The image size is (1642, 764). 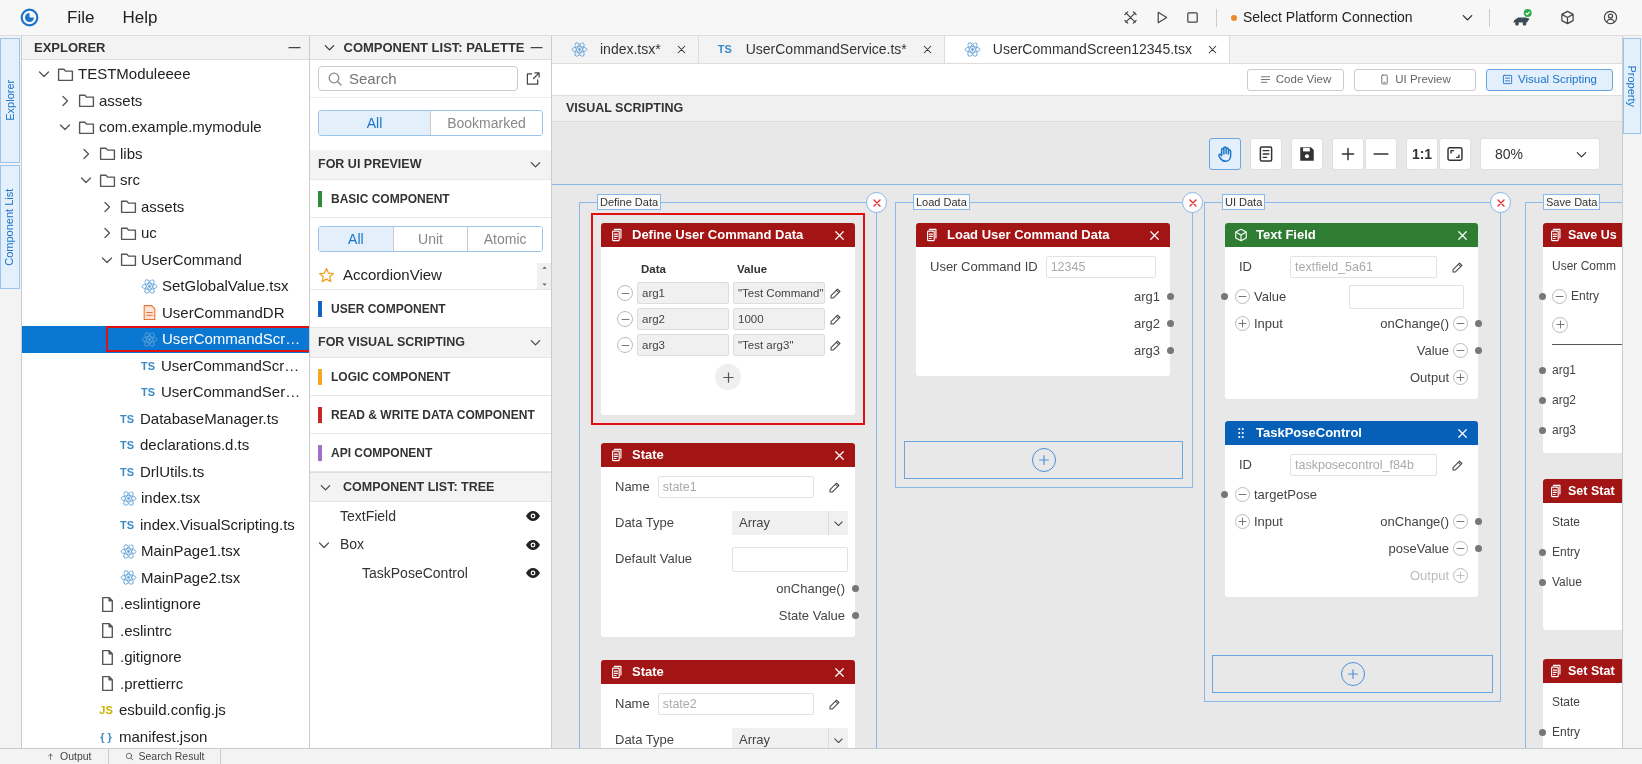 I want to click on text-field: state1, so click(x=735, y=487).